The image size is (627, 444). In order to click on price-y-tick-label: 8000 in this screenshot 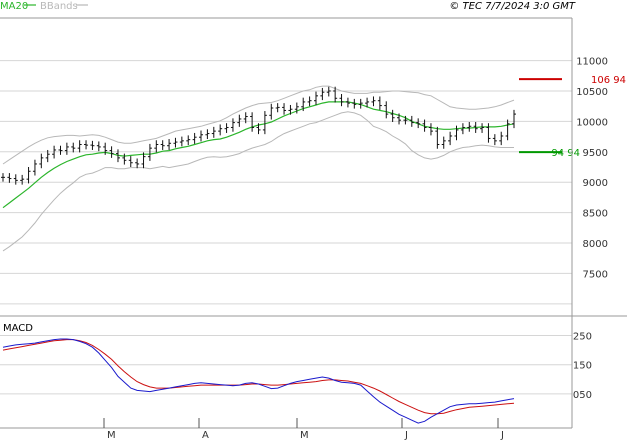, I will do `click(595, 244)`.